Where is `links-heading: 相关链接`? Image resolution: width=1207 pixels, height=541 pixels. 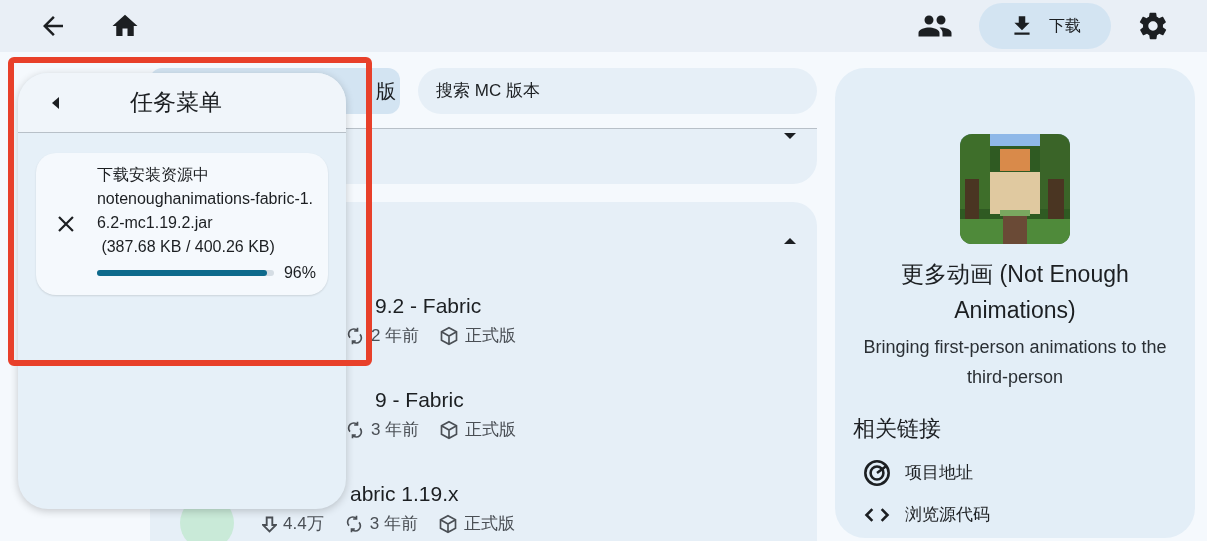 links-heading: 相关链接 is located at coordinates (897, 429).